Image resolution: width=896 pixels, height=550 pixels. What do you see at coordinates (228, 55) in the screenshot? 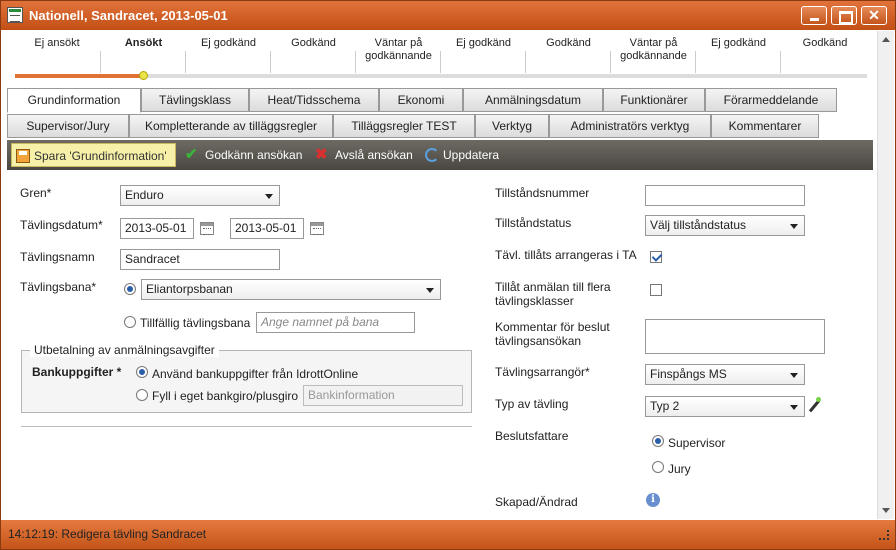
I see `step-ej-godkand-1: Ej godkänd` at bounding box center [228, 55].